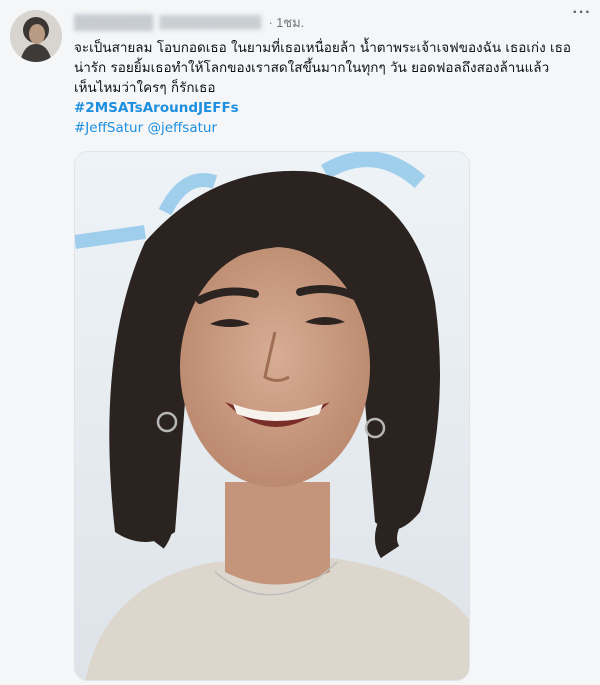 The width and height of the screenshot is (600, 685). What do you see at coordinates (582, 15) in the screenshot?
I see `more-options-icon: ···` at bounding box center [582, 15].